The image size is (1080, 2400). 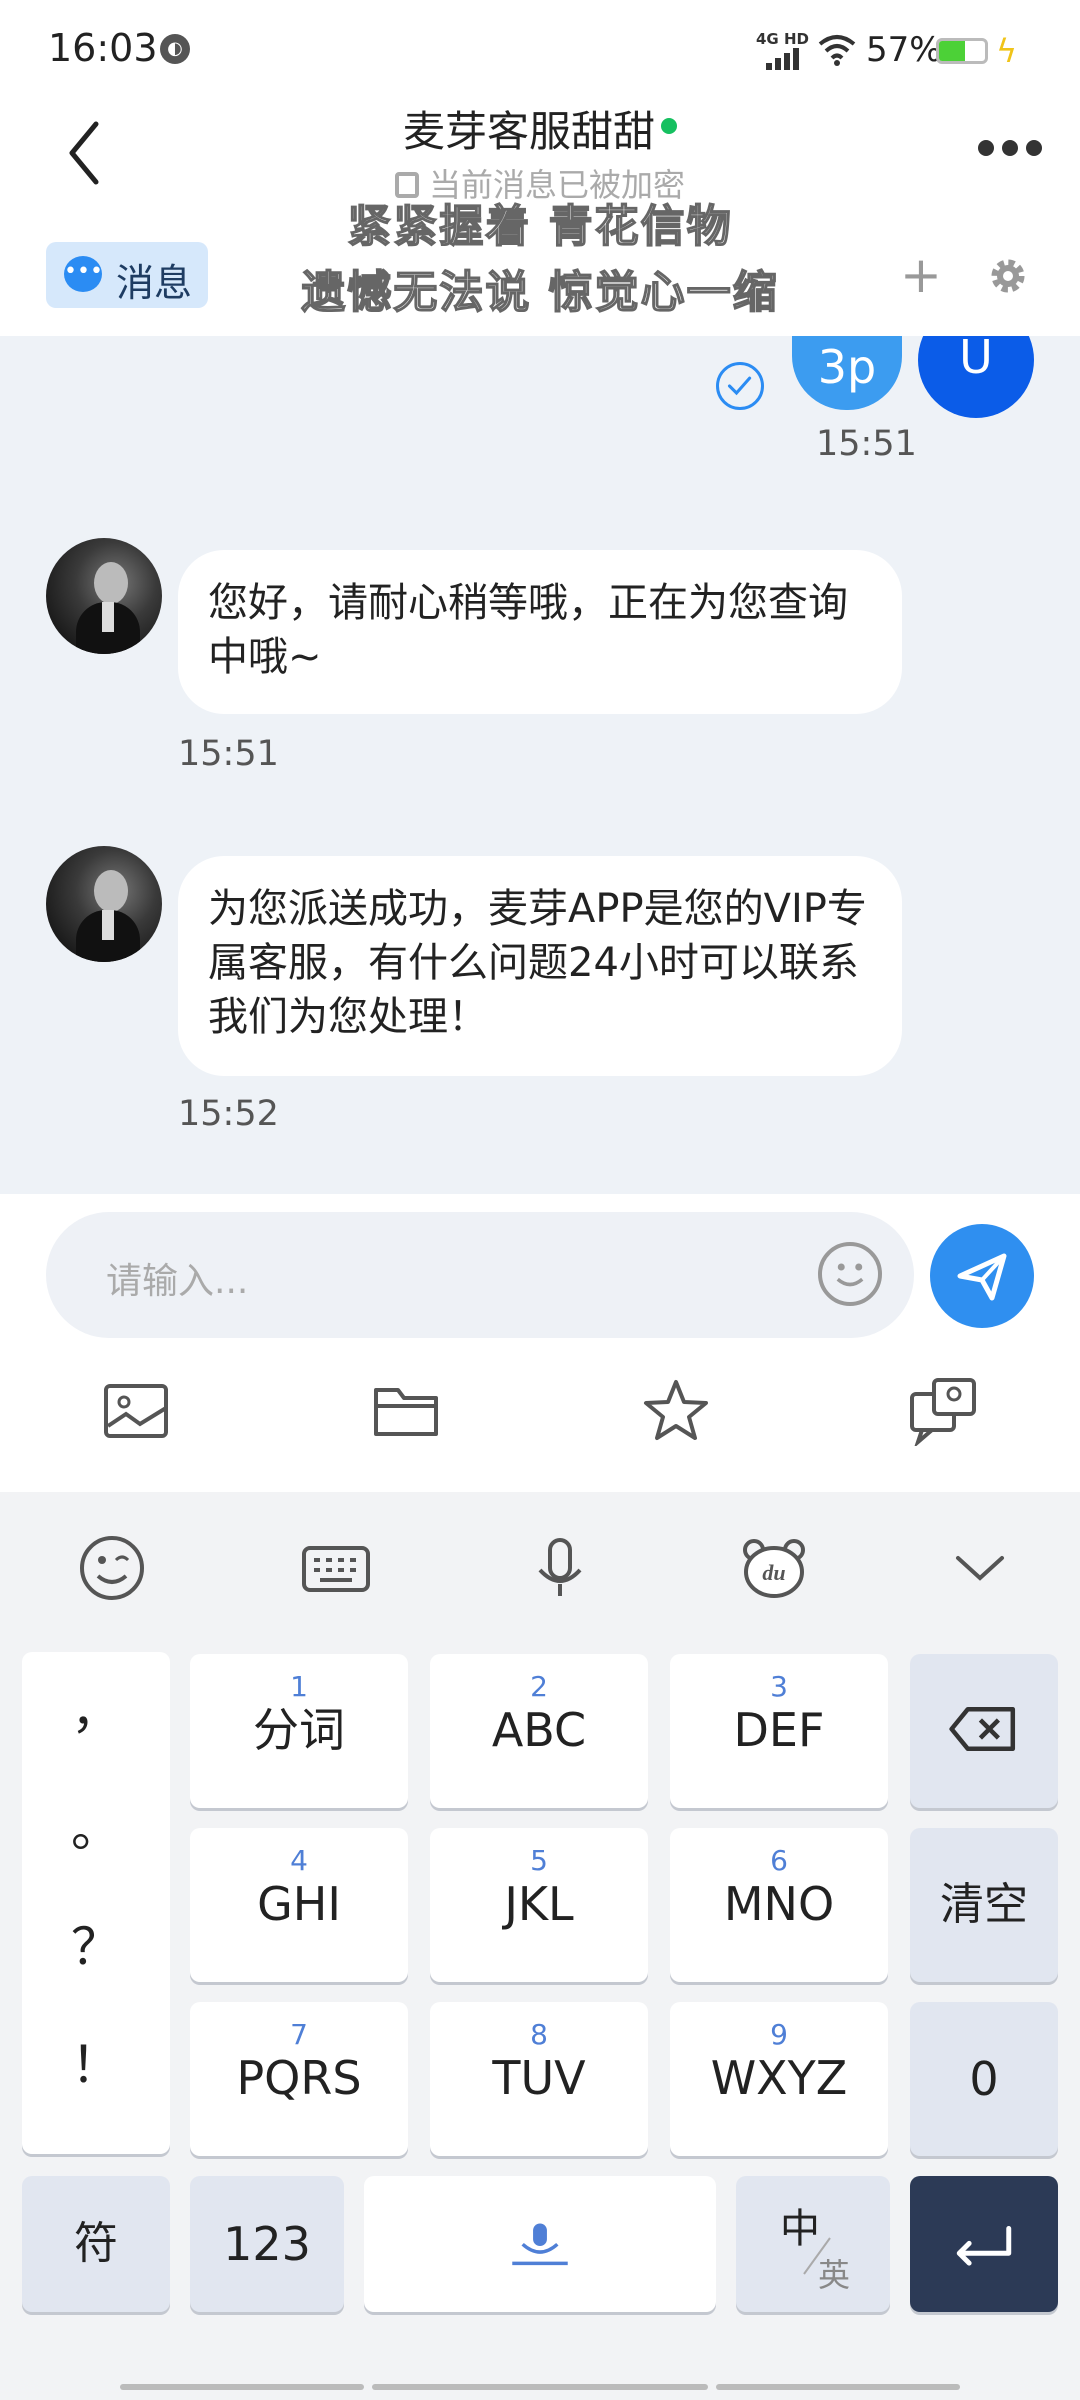 I want to click on punct-key: 。, so click(x=96, y=1829).